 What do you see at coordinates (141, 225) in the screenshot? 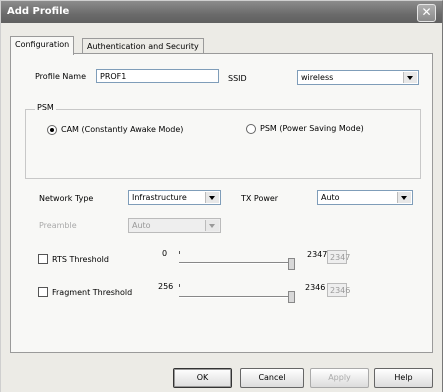
I see `preamble-value: Auto` at bounding box center [141, 225].